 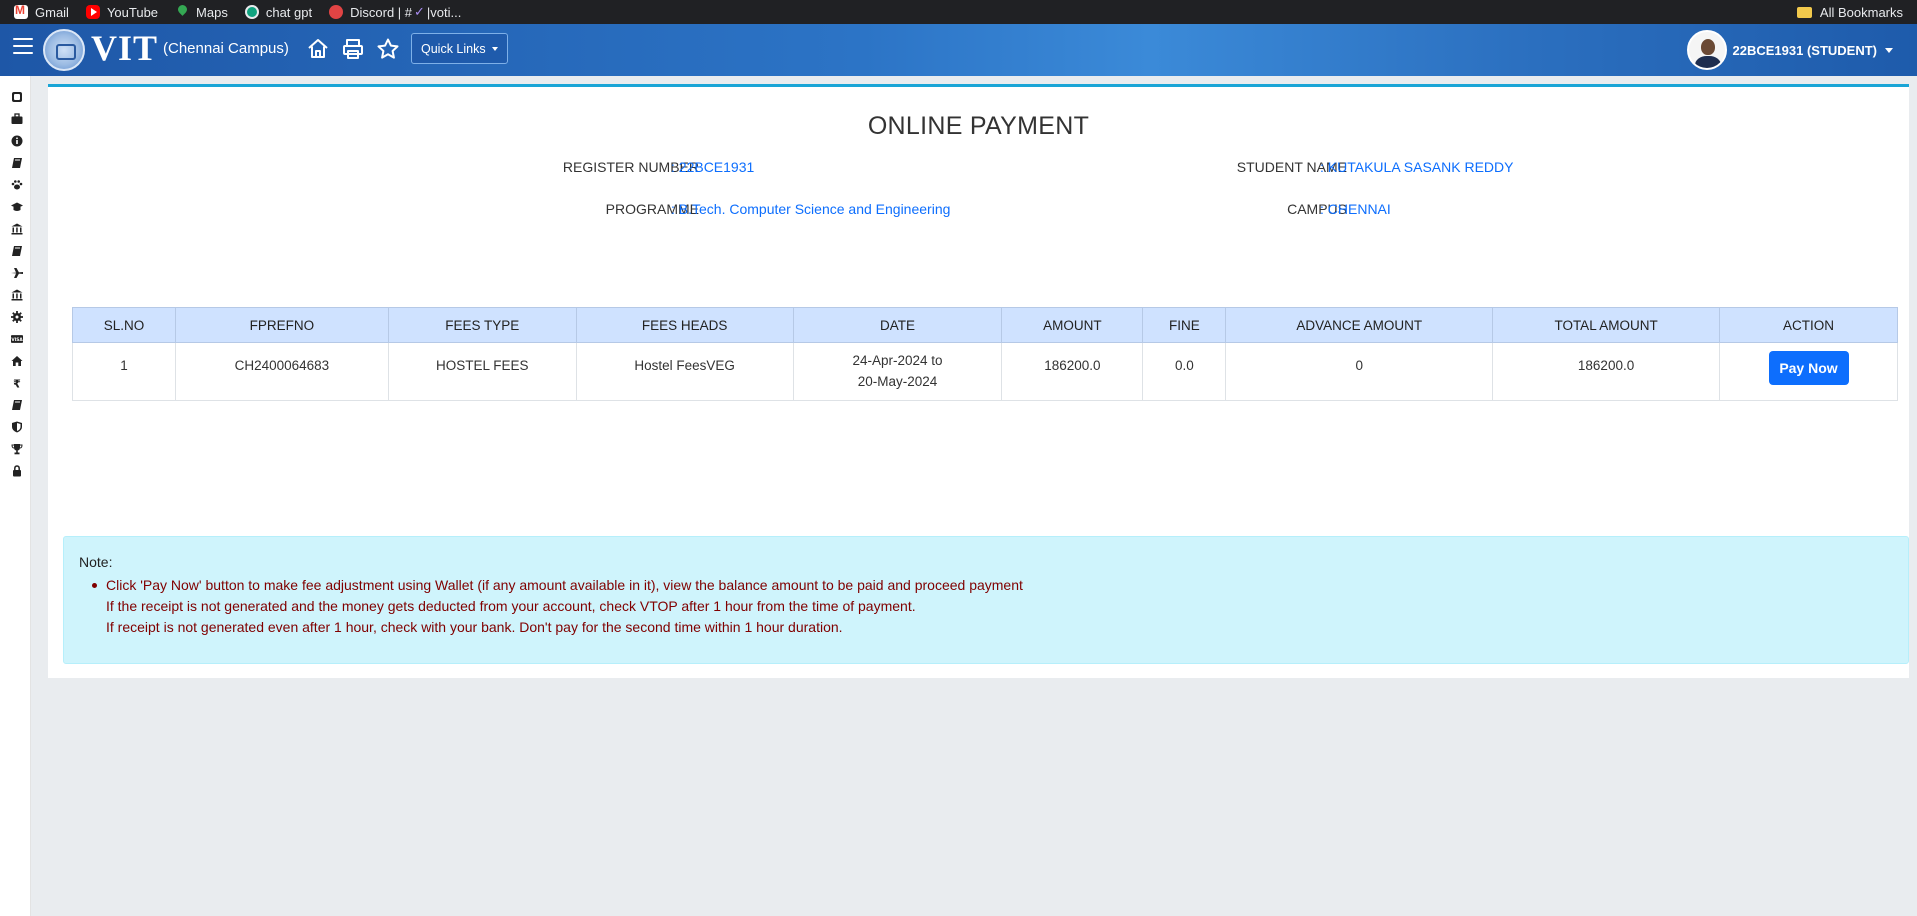 What do you see at coordinates (94, 585) in the screenshot?
I see `bullet-icon` at bounding box center [94, 585].